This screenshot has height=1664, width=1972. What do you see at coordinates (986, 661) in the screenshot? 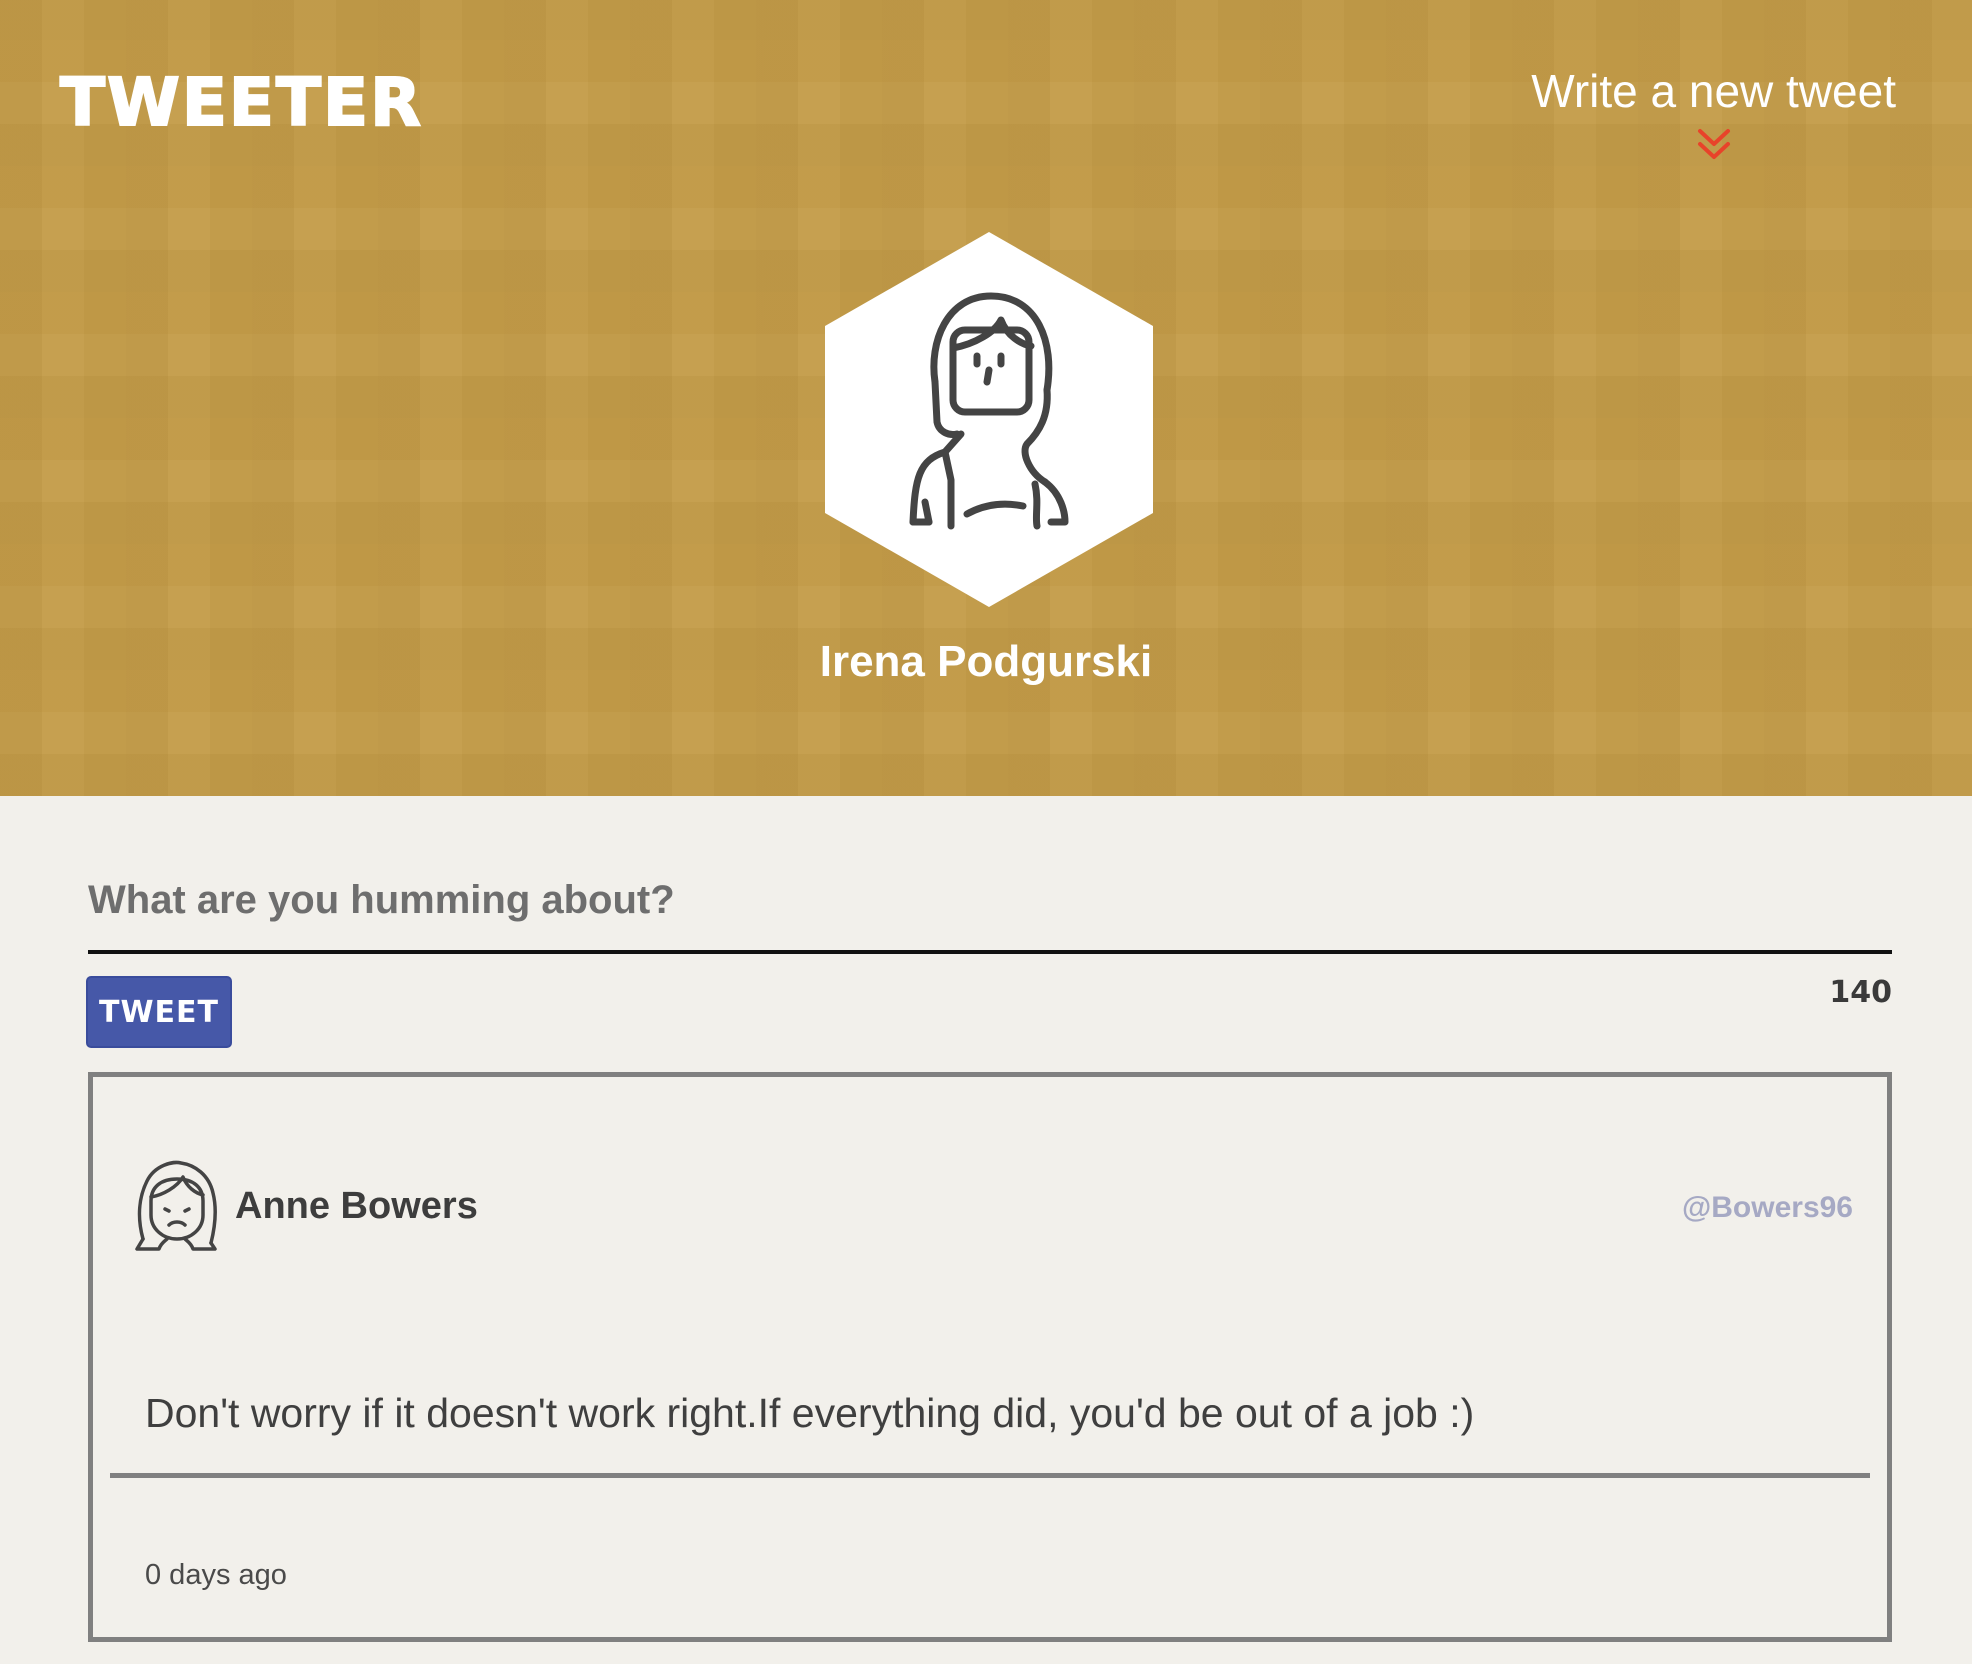
I see `profile-name: Irena Podgurski` at bounding box center [986, 661].